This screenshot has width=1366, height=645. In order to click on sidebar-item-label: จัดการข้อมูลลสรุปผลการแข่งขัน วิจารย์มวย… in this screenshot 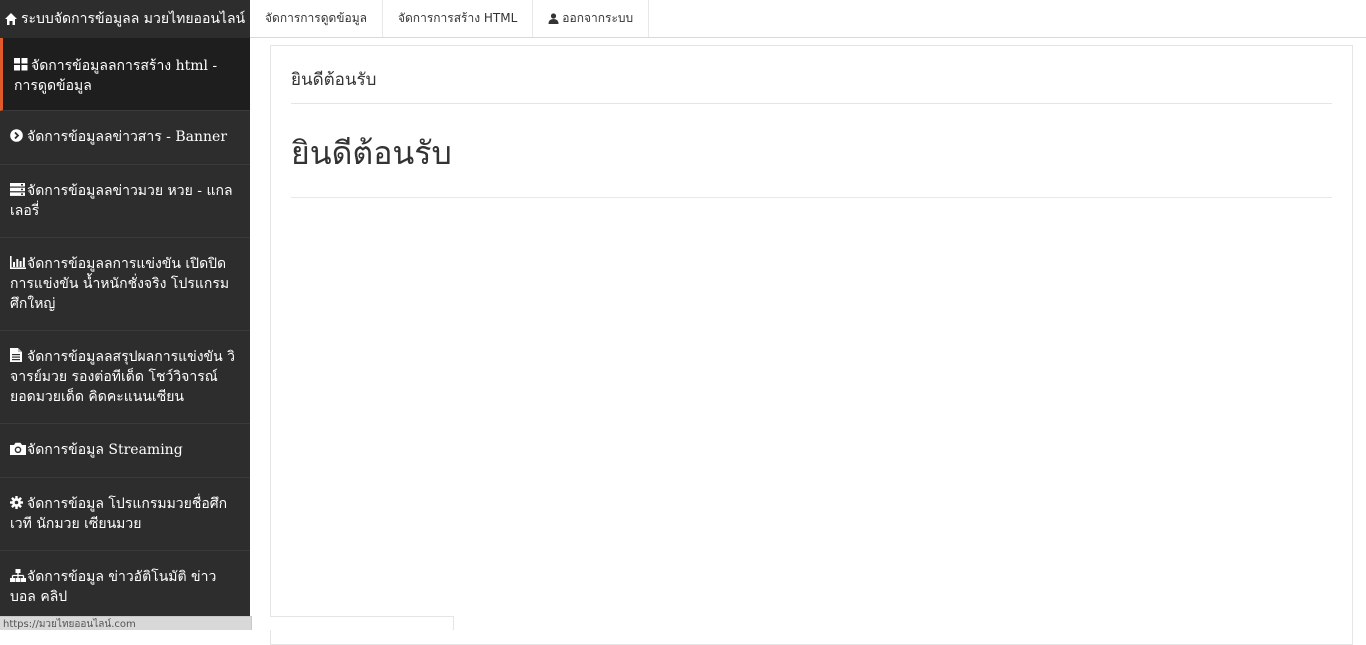, I will do `click(122, 377)`.